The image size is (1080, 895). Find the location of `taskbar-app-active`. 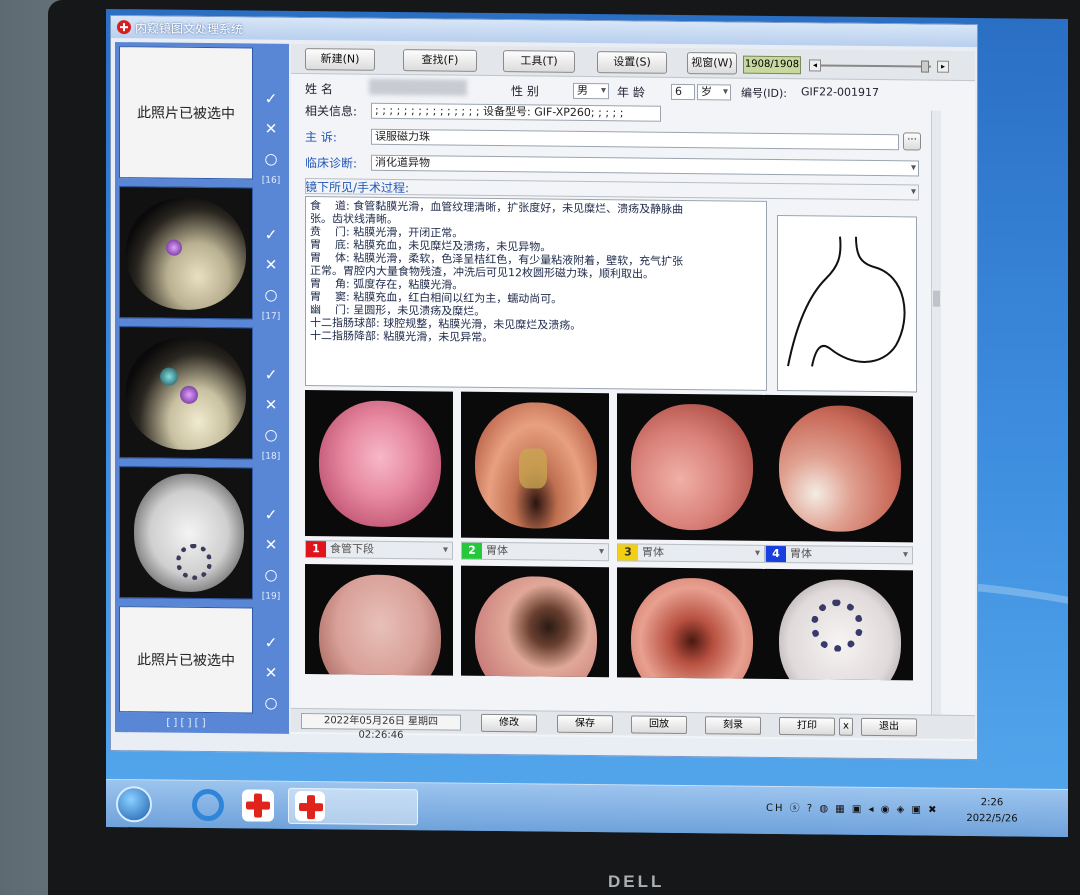

taskbar-app-active is located at coordinates (353, 806).